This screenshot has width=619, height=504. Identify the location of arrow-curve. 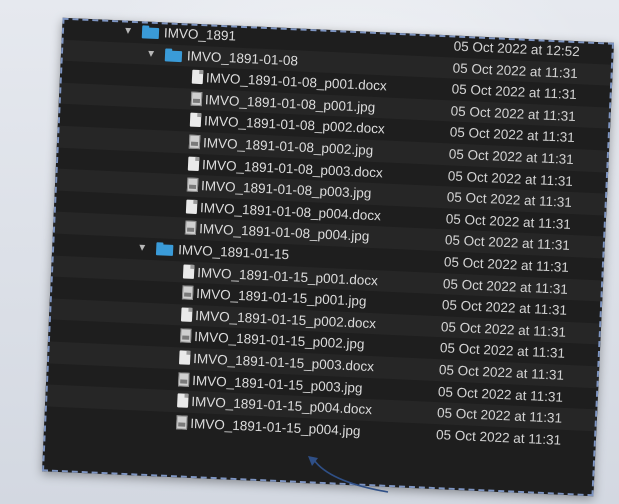
(351, 476).